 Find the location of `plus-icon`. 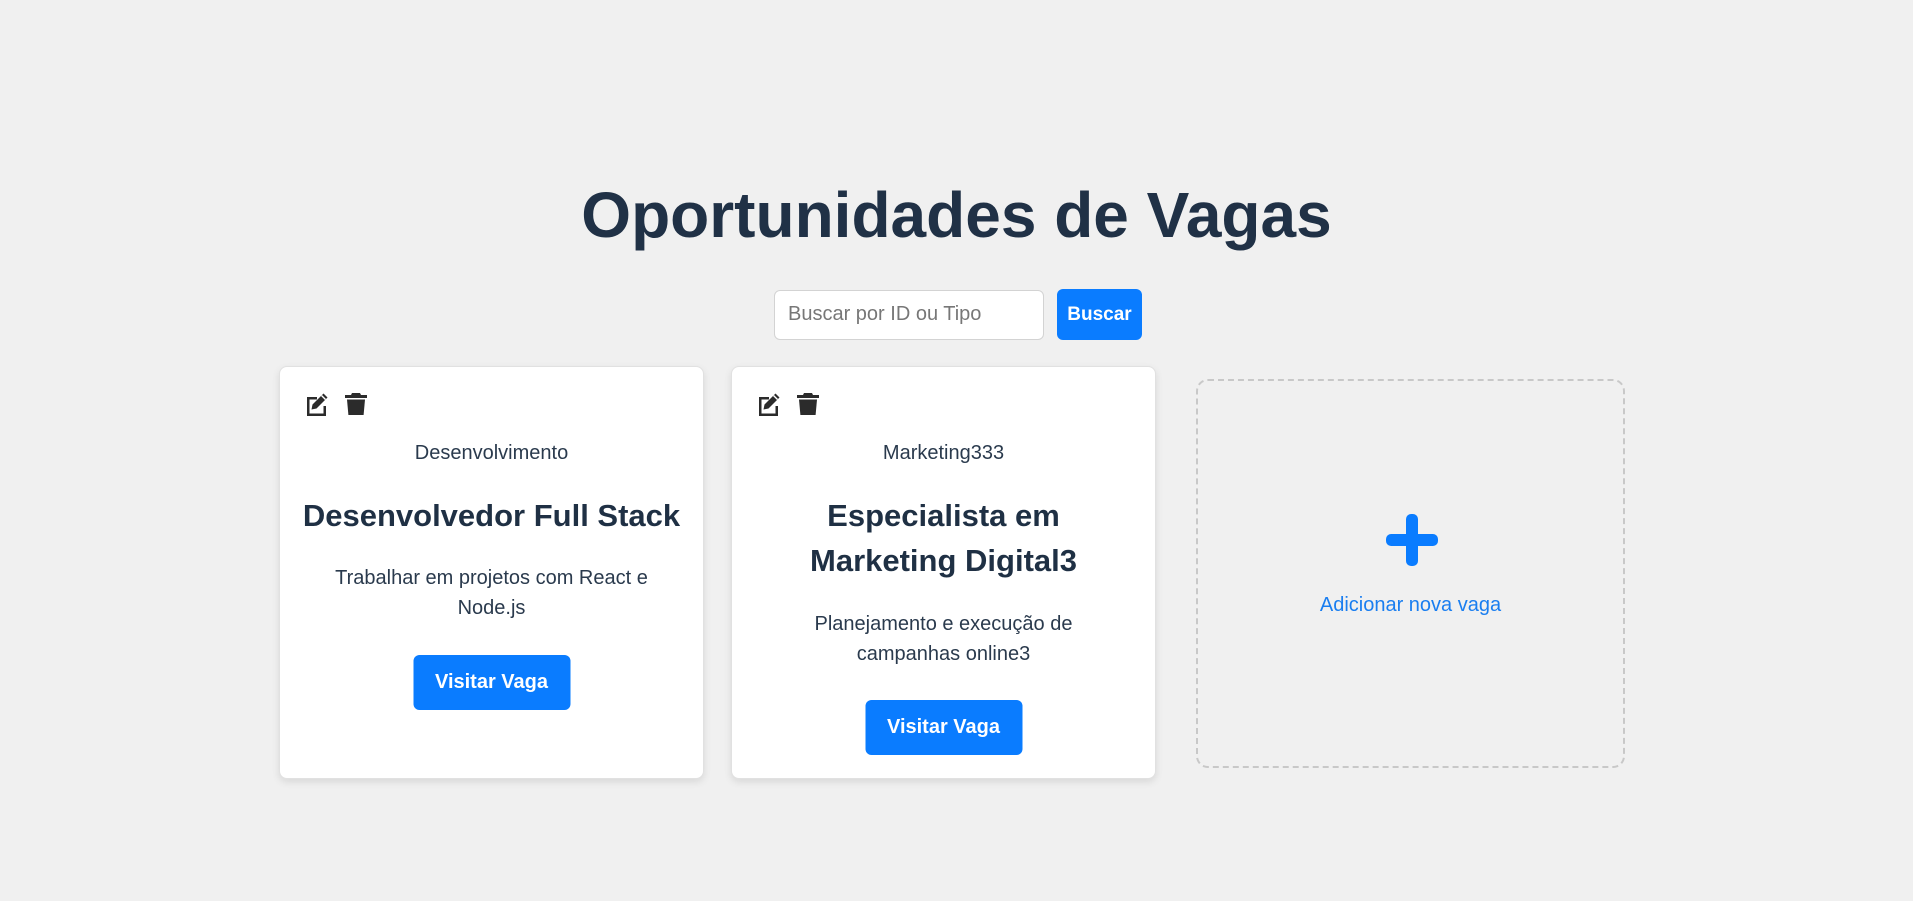

plus-icon is located at coordinates (1412, 540).